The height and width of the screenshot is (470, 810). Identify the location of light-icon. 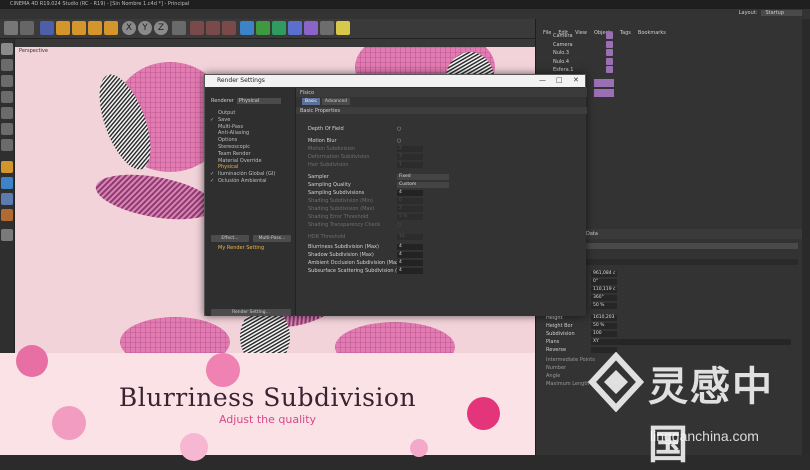
(343, 28).